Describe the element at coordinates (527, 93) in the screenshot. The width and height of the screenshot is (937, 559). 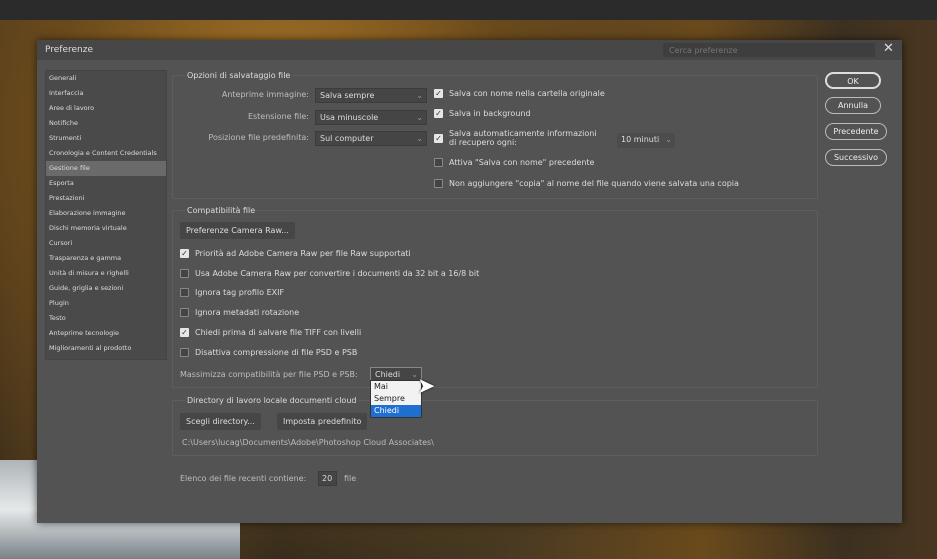
I see `checkbox-label: Salva con nome nella cartella originale` at that location.